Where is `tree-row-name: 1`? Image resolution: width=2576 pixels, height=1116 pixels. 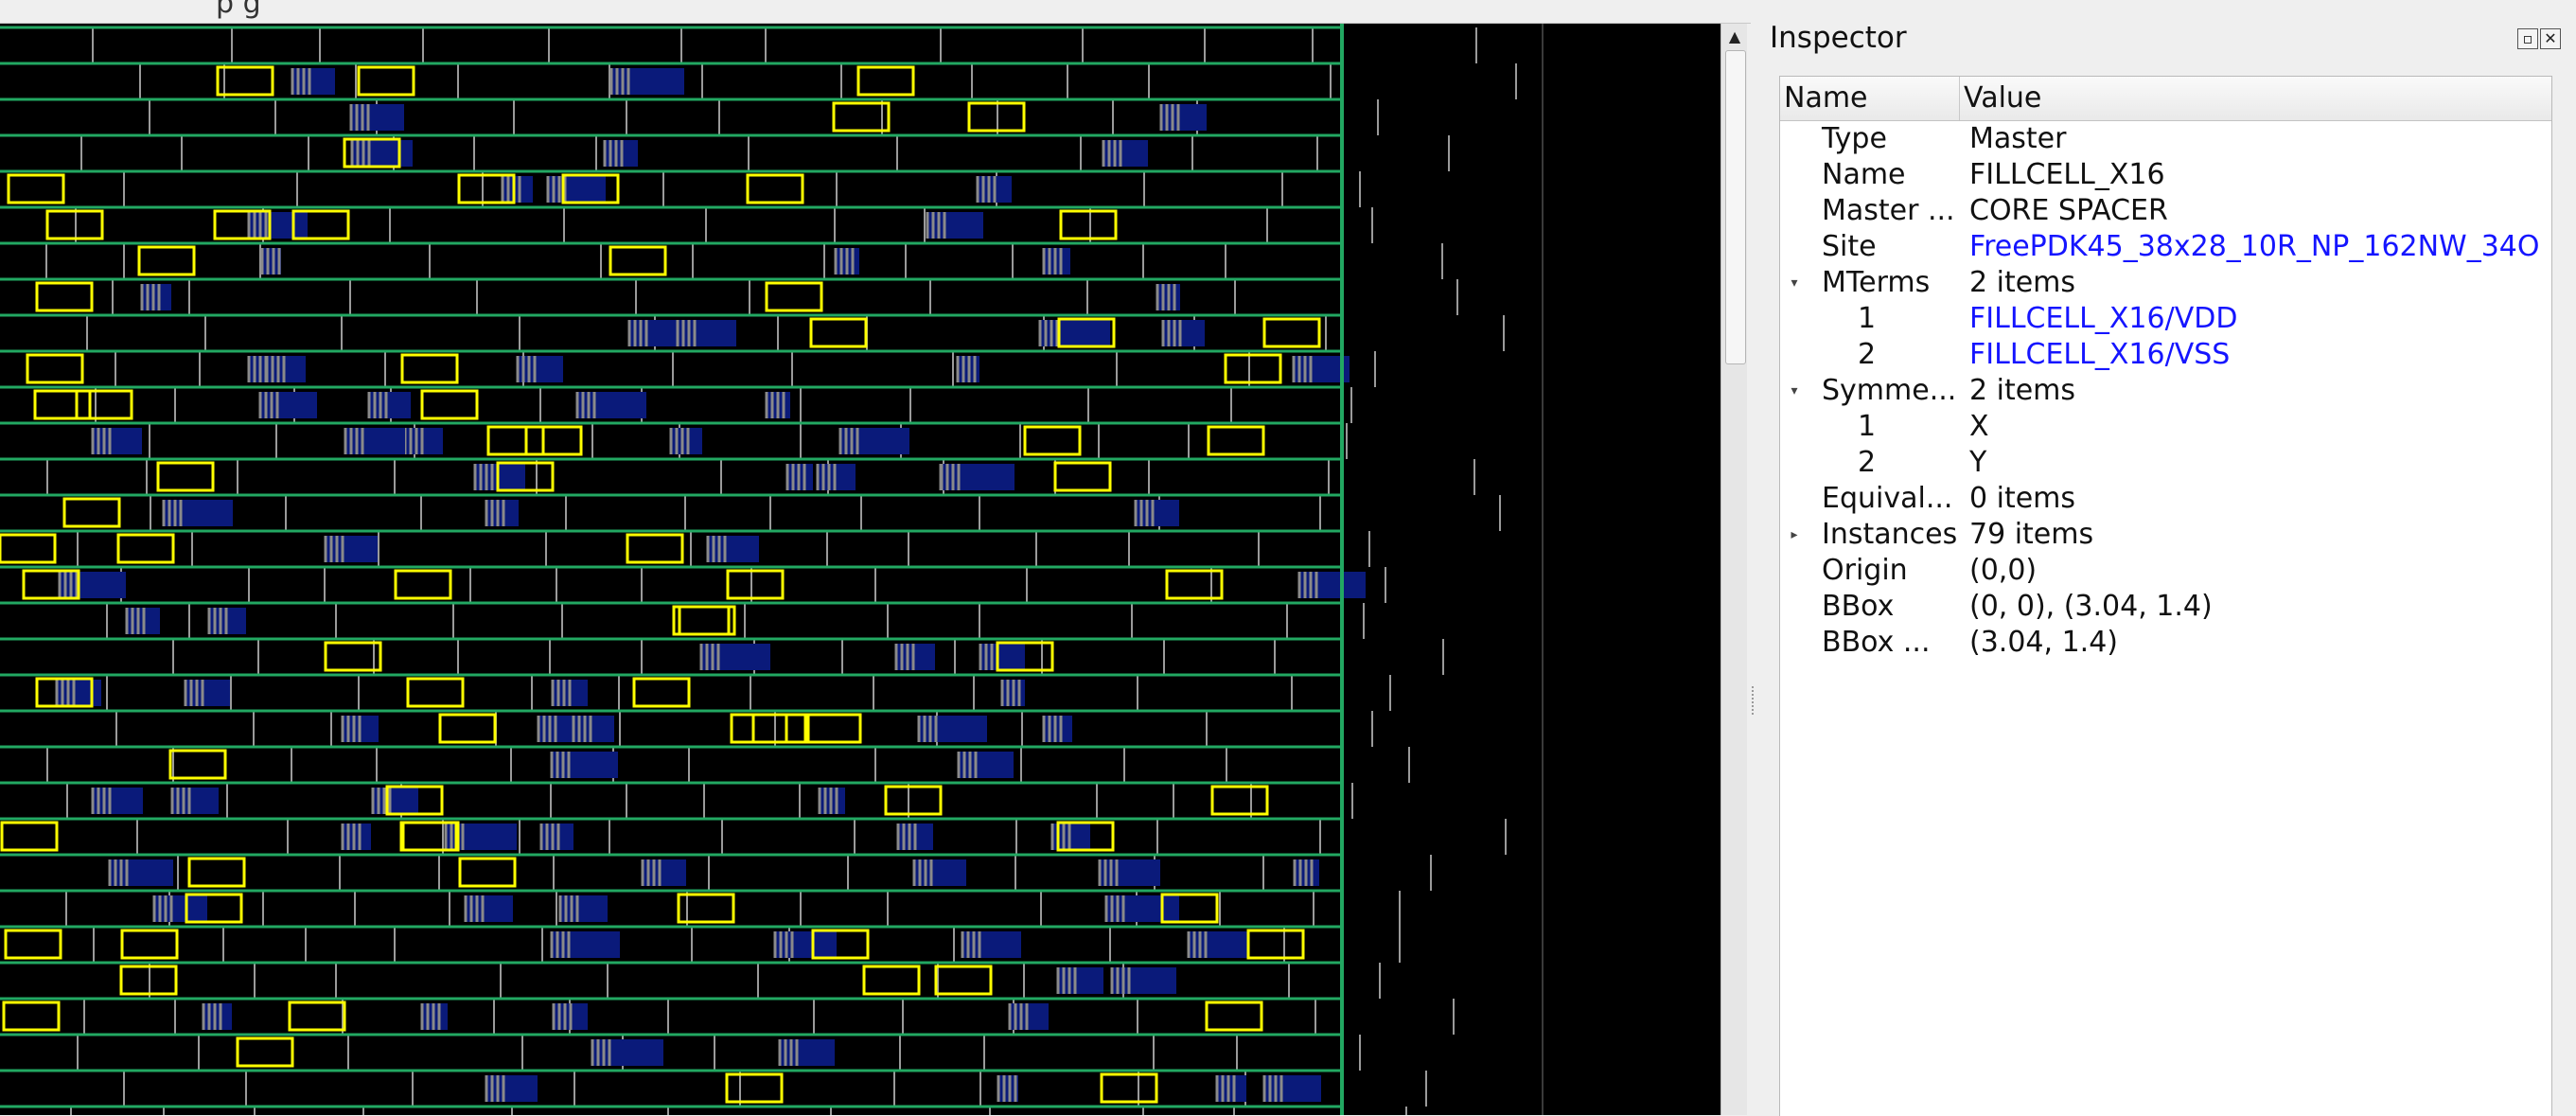 tree-row-name: 1 is located at coordinates (1867, 426).